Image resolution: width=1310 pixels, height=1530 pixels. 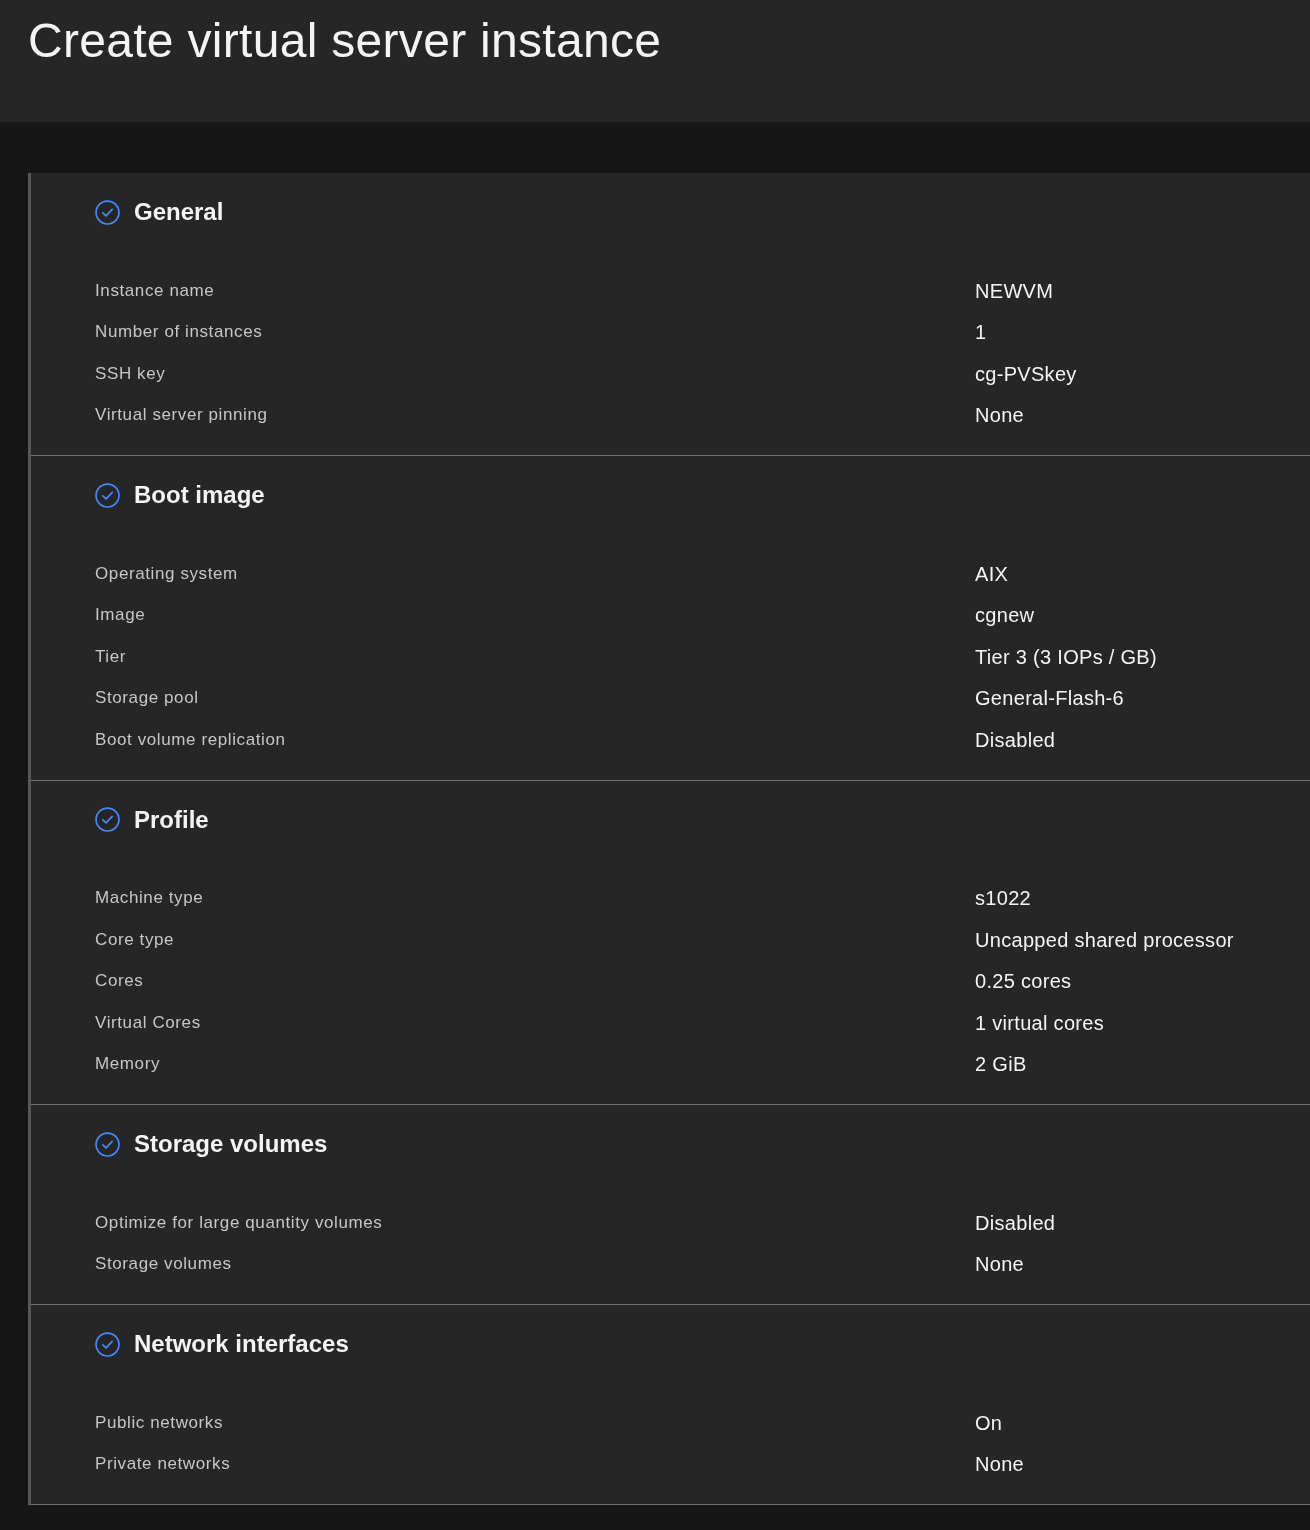 What do you see at coordinates (1001, 1064) in the screenshot?
I see `field-value: 2 GiB` at bounding box center [1001, 1064].